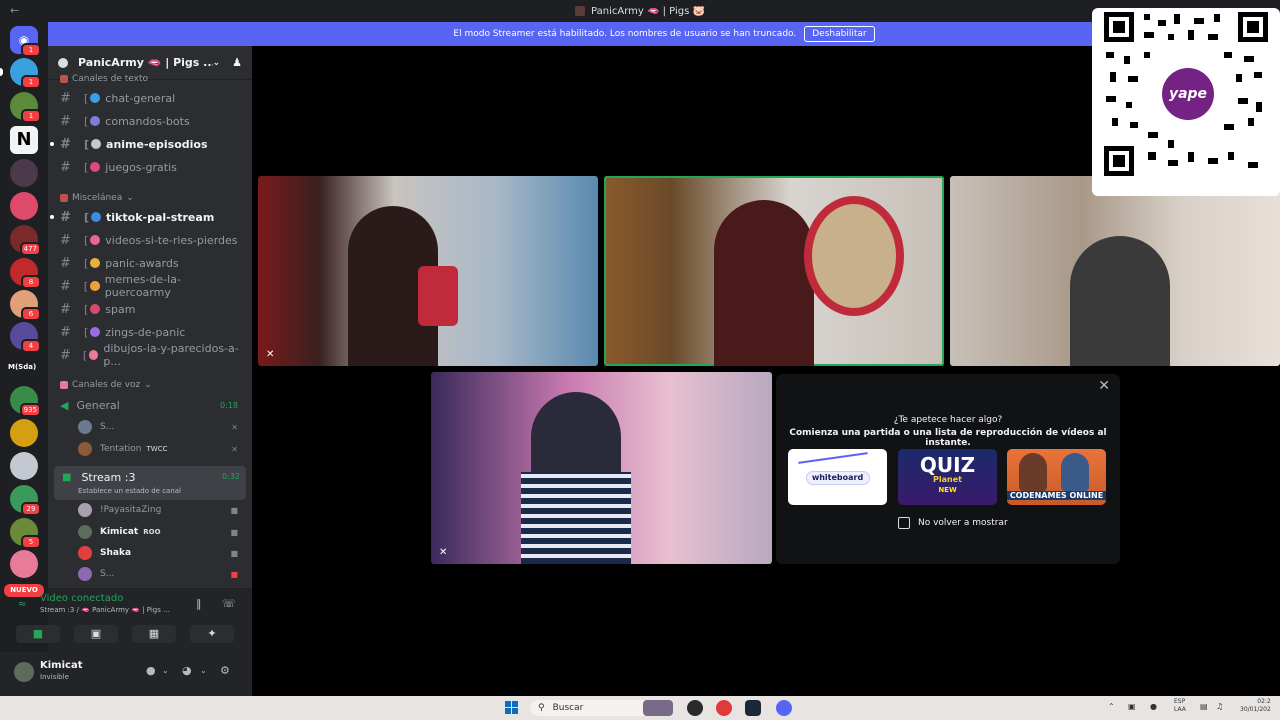 Image resolution: width=1280 pixels, height=720 pixels. Describe the element at coordinates (1111, 706) in the screenshot. I see `chevron-up-icon: ⌃` at that location.